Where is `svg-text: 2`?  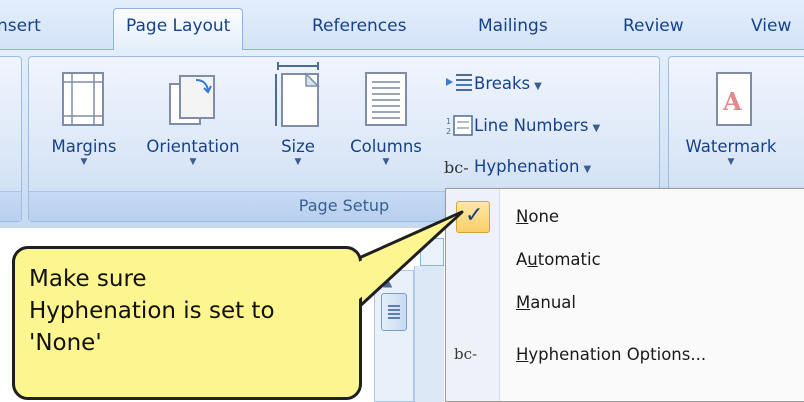
svg-text: 2 is located at coordinates (448, 131).